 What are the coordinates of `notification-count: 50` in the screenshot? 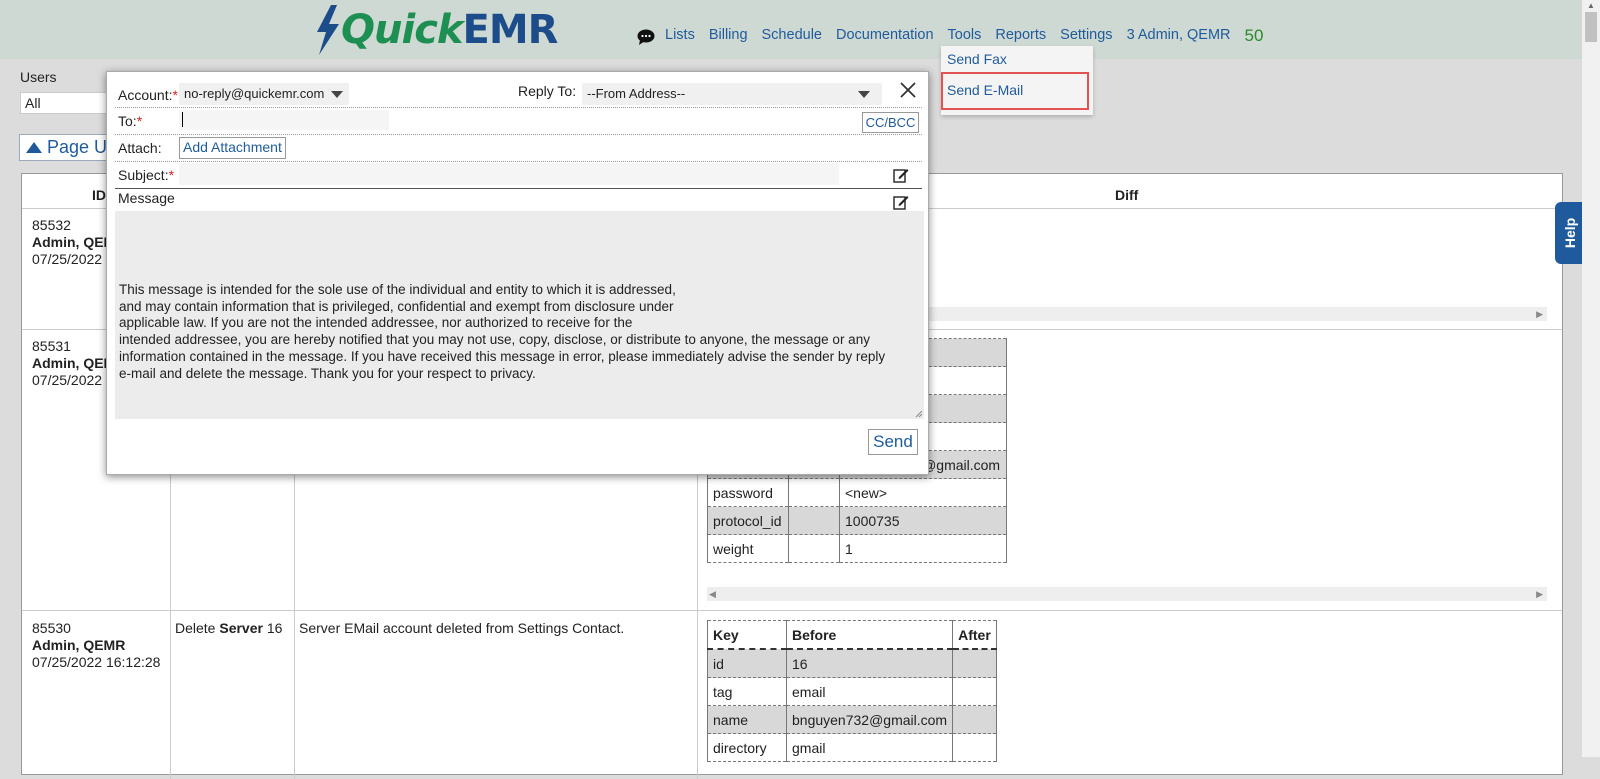 It's located at (1254, 36).